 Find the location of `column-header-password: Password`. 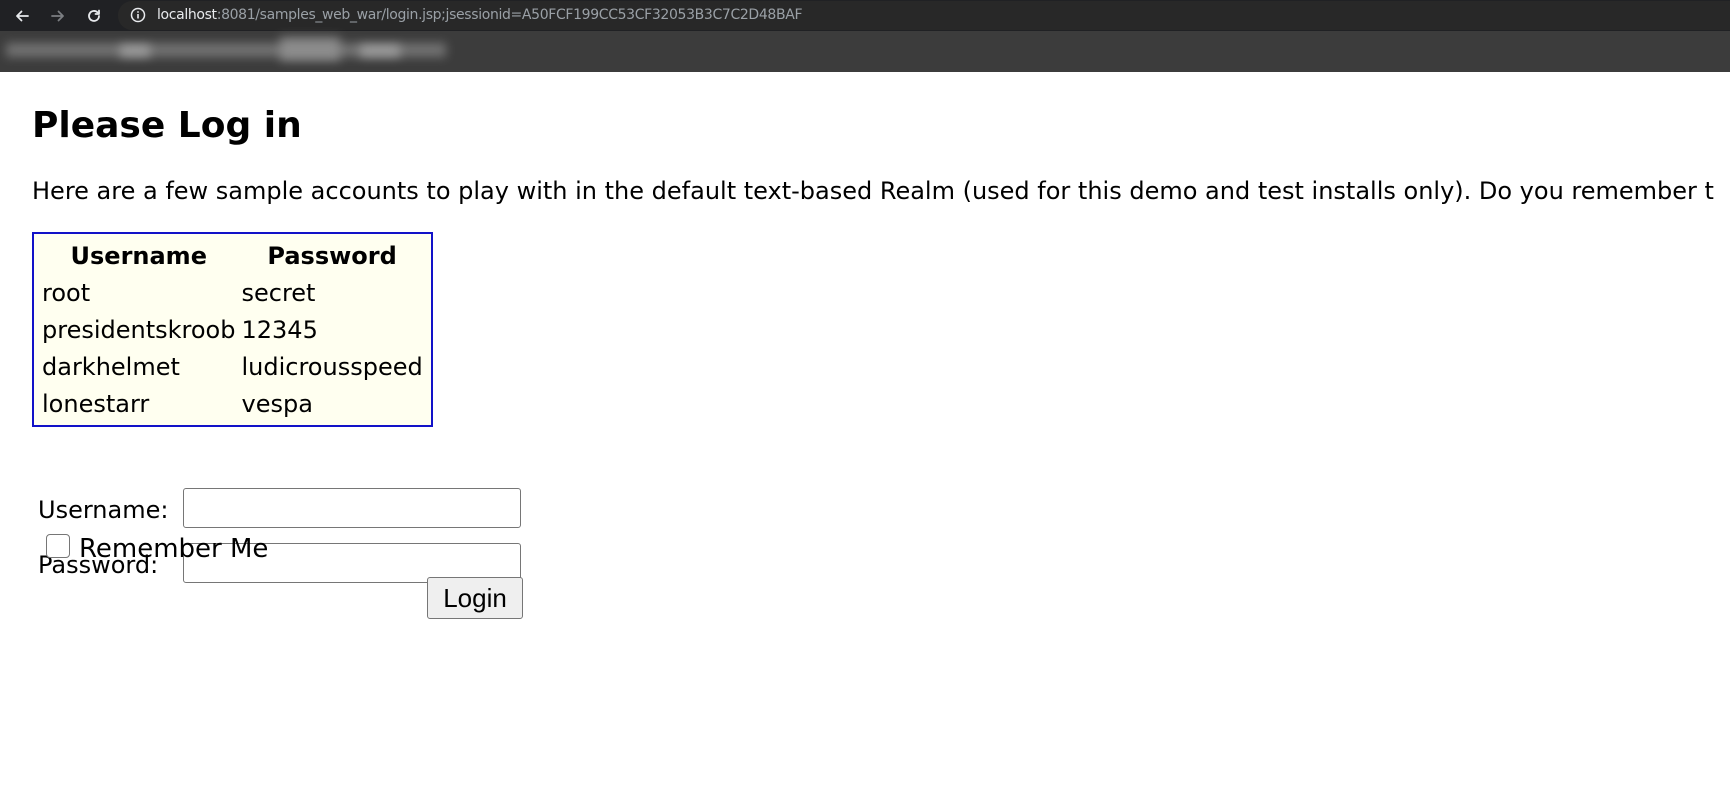

column-header-password: Password is located at coordinates (332, 256).